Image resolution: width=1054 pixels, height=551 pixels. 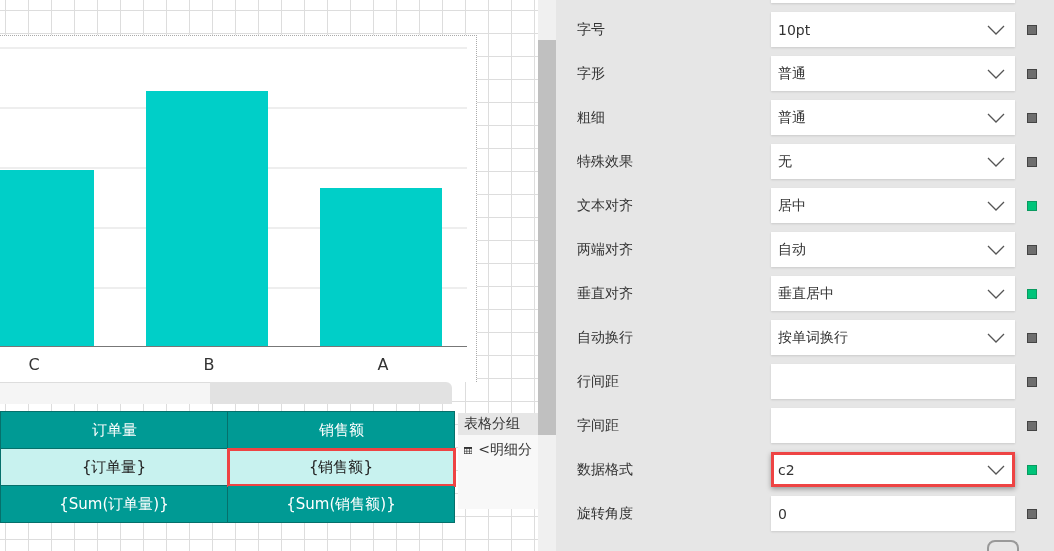 I want to click on axis-label: A, so click(x=383, y=364).